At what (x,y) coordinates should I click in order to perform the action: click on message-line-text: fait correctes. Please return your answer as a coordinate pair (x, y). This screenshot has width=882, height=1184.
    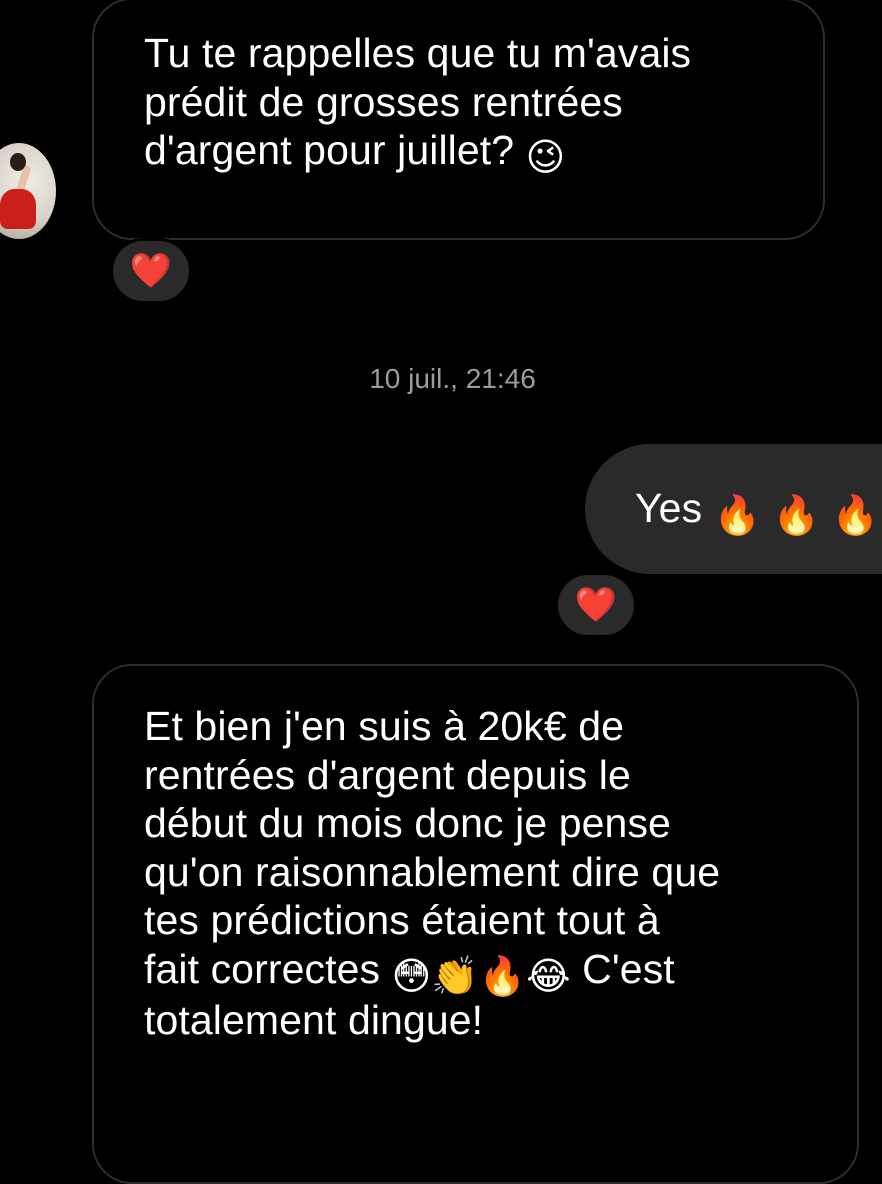
    Looking at the image, I should click on (262, 968).